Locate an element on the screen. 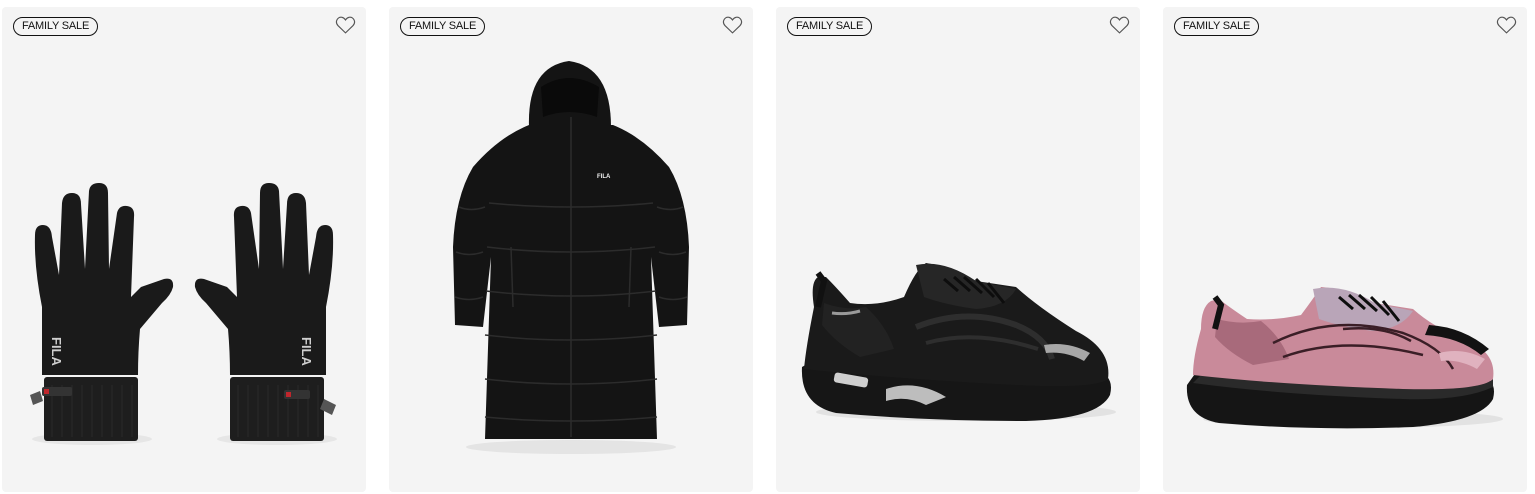 This screenshot has height=494, width=1535. coat-brand-mark: FILA is located at coordinates (604, 177).